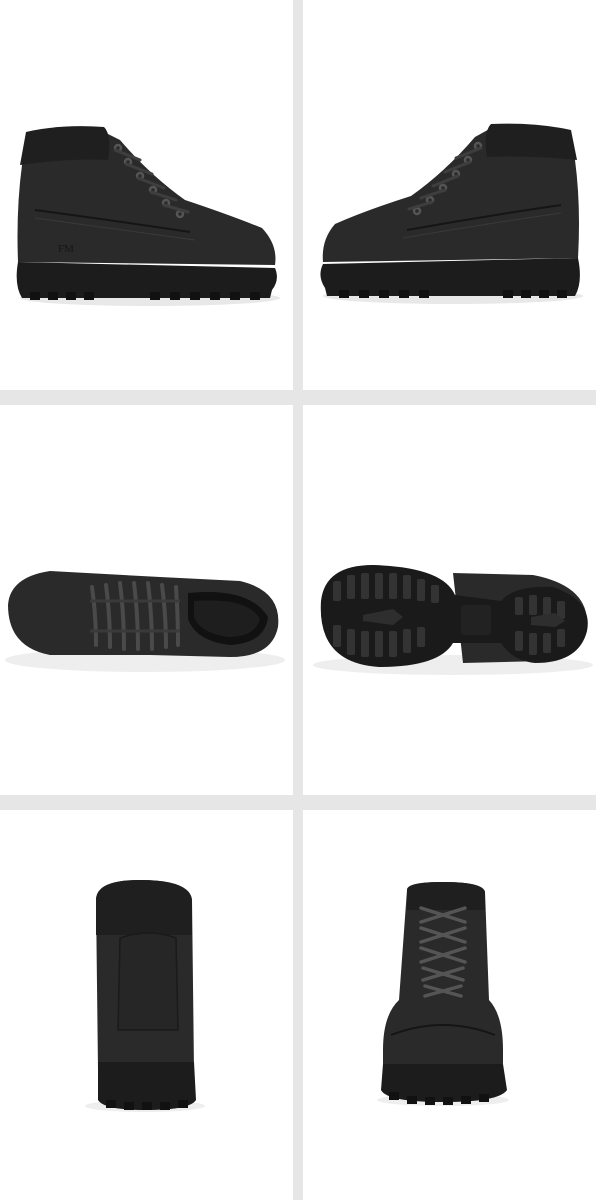 Image resolution: width=596 pixels, height=1200 pixels. I want to click on boot-side-right-image, so click(451, 213).